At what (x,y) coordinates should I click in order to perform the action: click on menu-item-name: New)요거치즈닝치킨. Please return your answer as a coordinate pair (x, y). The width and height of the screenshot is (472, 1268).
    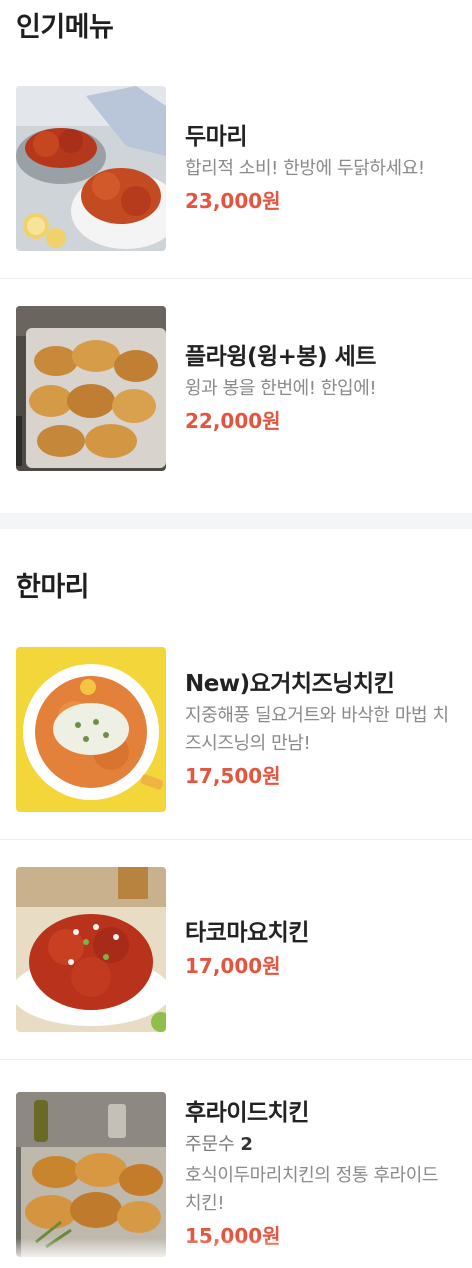
    Looking at the image, I should click on (290, 683).